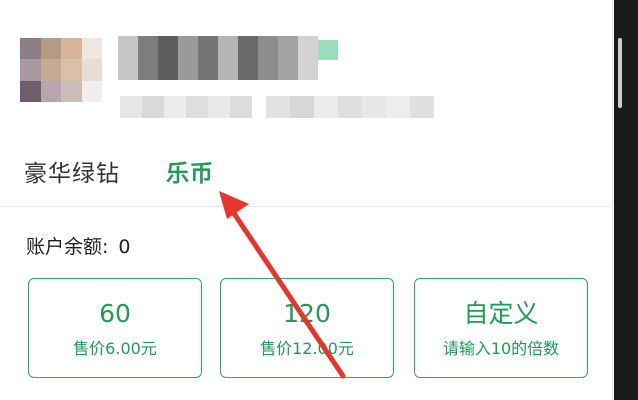  I want to click on option-custom-amount: 自定义 请输入10的倍数, so click(501, 328).